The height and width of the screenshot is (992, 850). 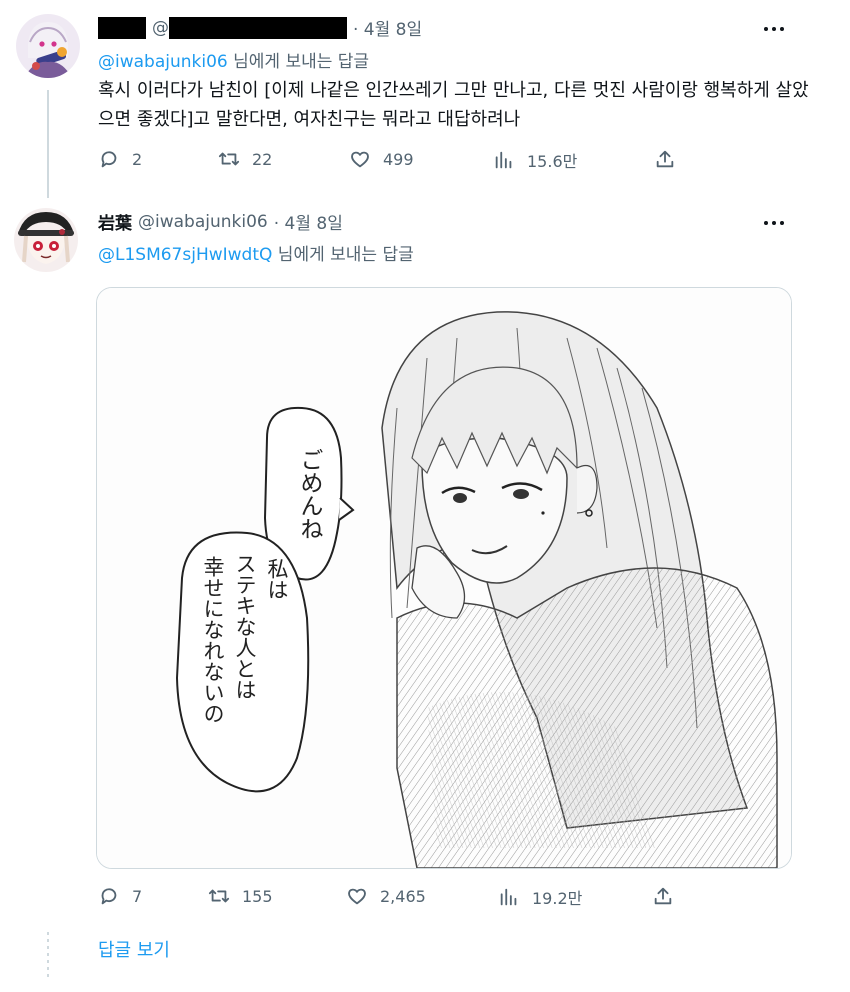 I want to click on display-name: 岩葉, so click(x=115, y=221).